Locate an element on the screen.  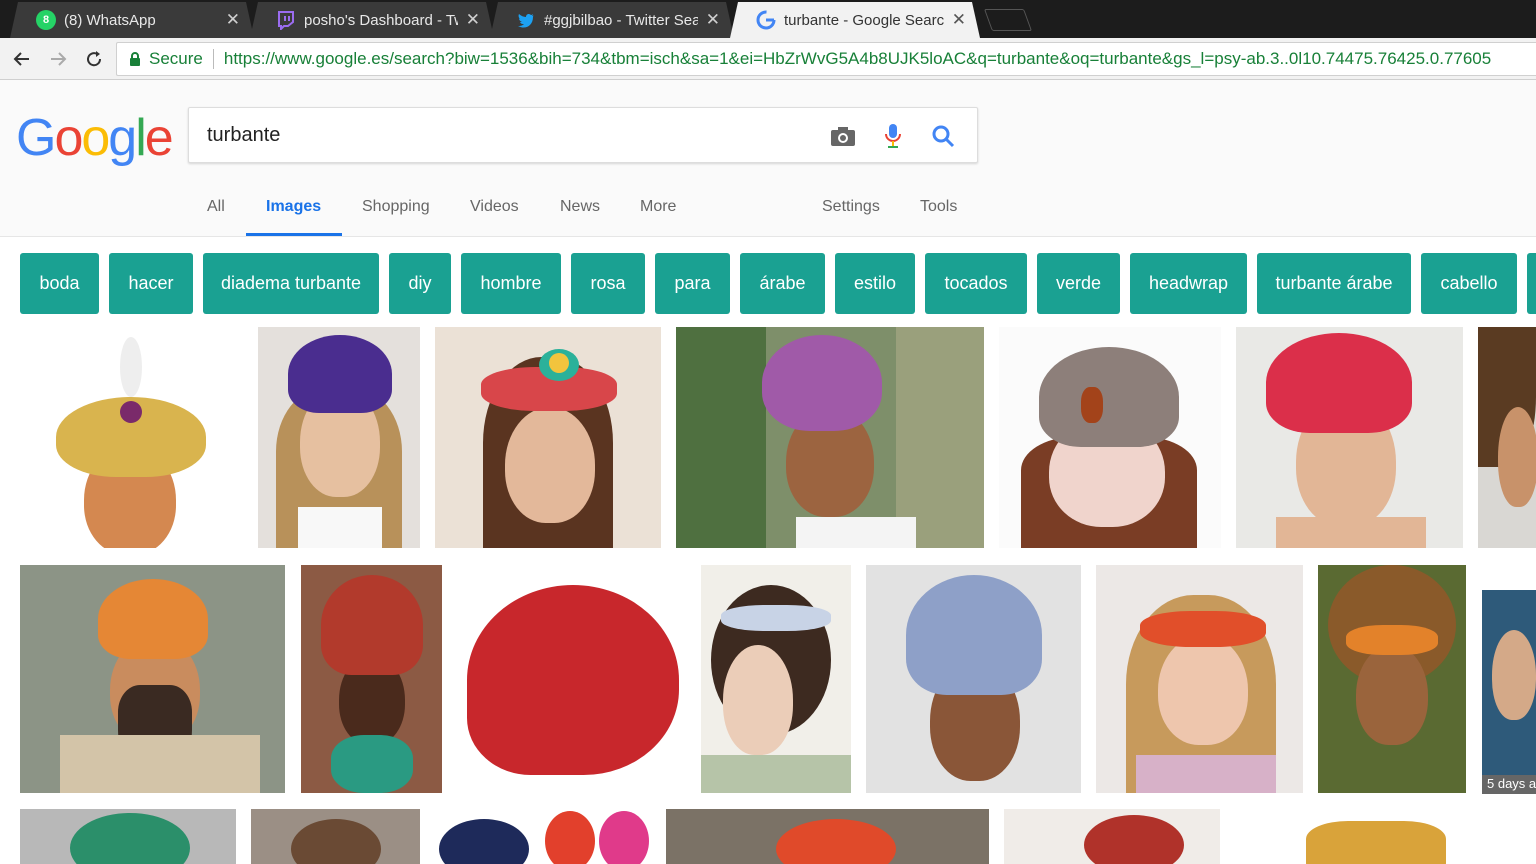
chip: rosa is located at coordinates (608, 283).